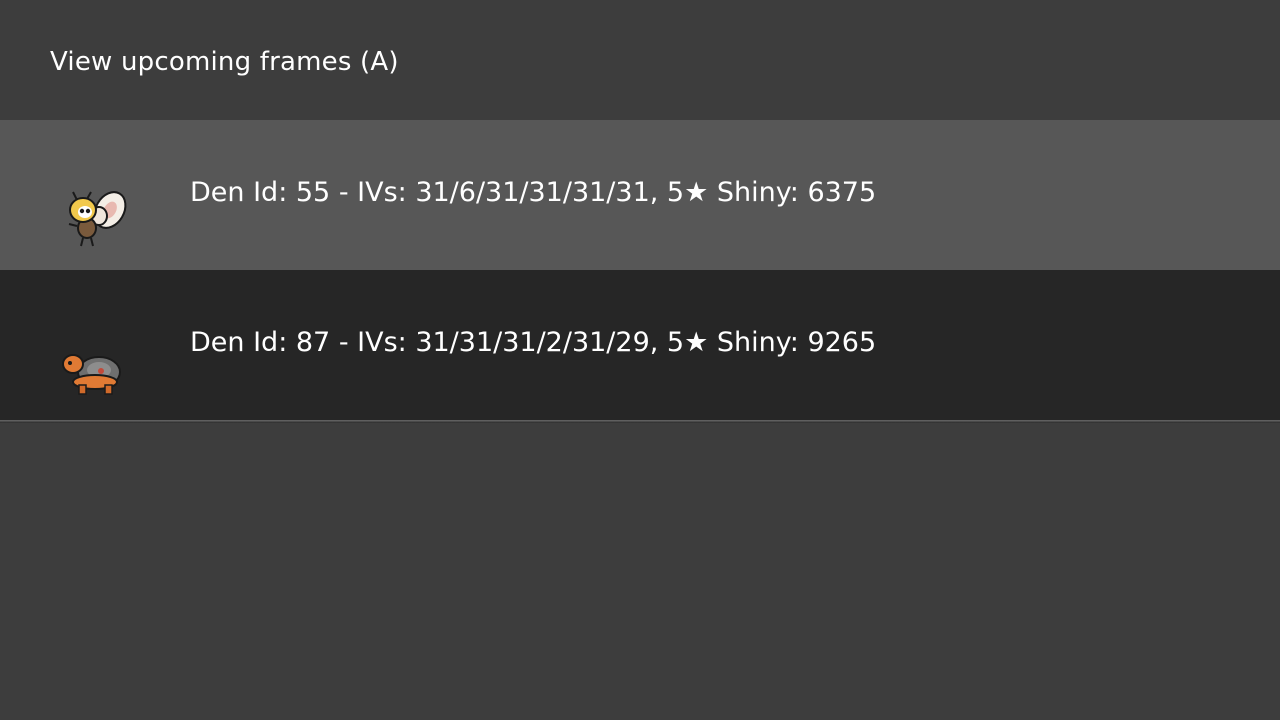 Image resolution: width=1280 pixels, height=720 pixels. I want to click on ribombee-icon, so click(95, 216).